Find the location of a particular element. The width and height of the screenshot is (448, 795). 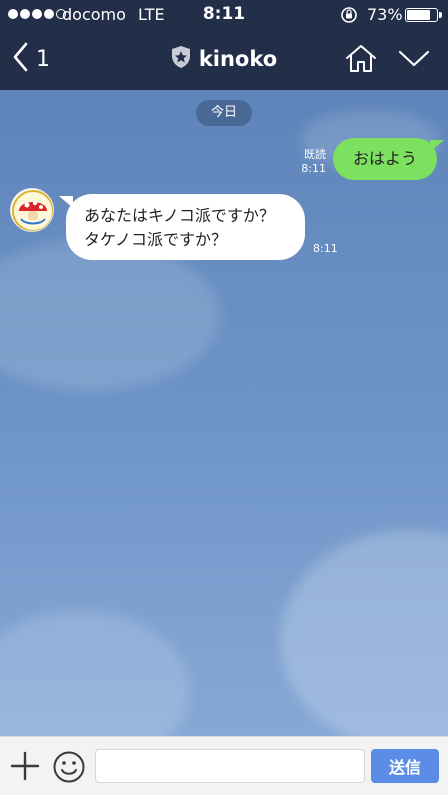

header: docomo LTE 8:11 73% 1 kinoko is located at coordinates (224, 45).